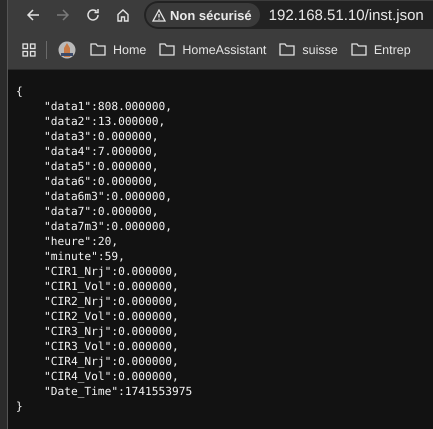 This screenshot has width=433, height=429. I want to click on home-icon, so click(123, 15).